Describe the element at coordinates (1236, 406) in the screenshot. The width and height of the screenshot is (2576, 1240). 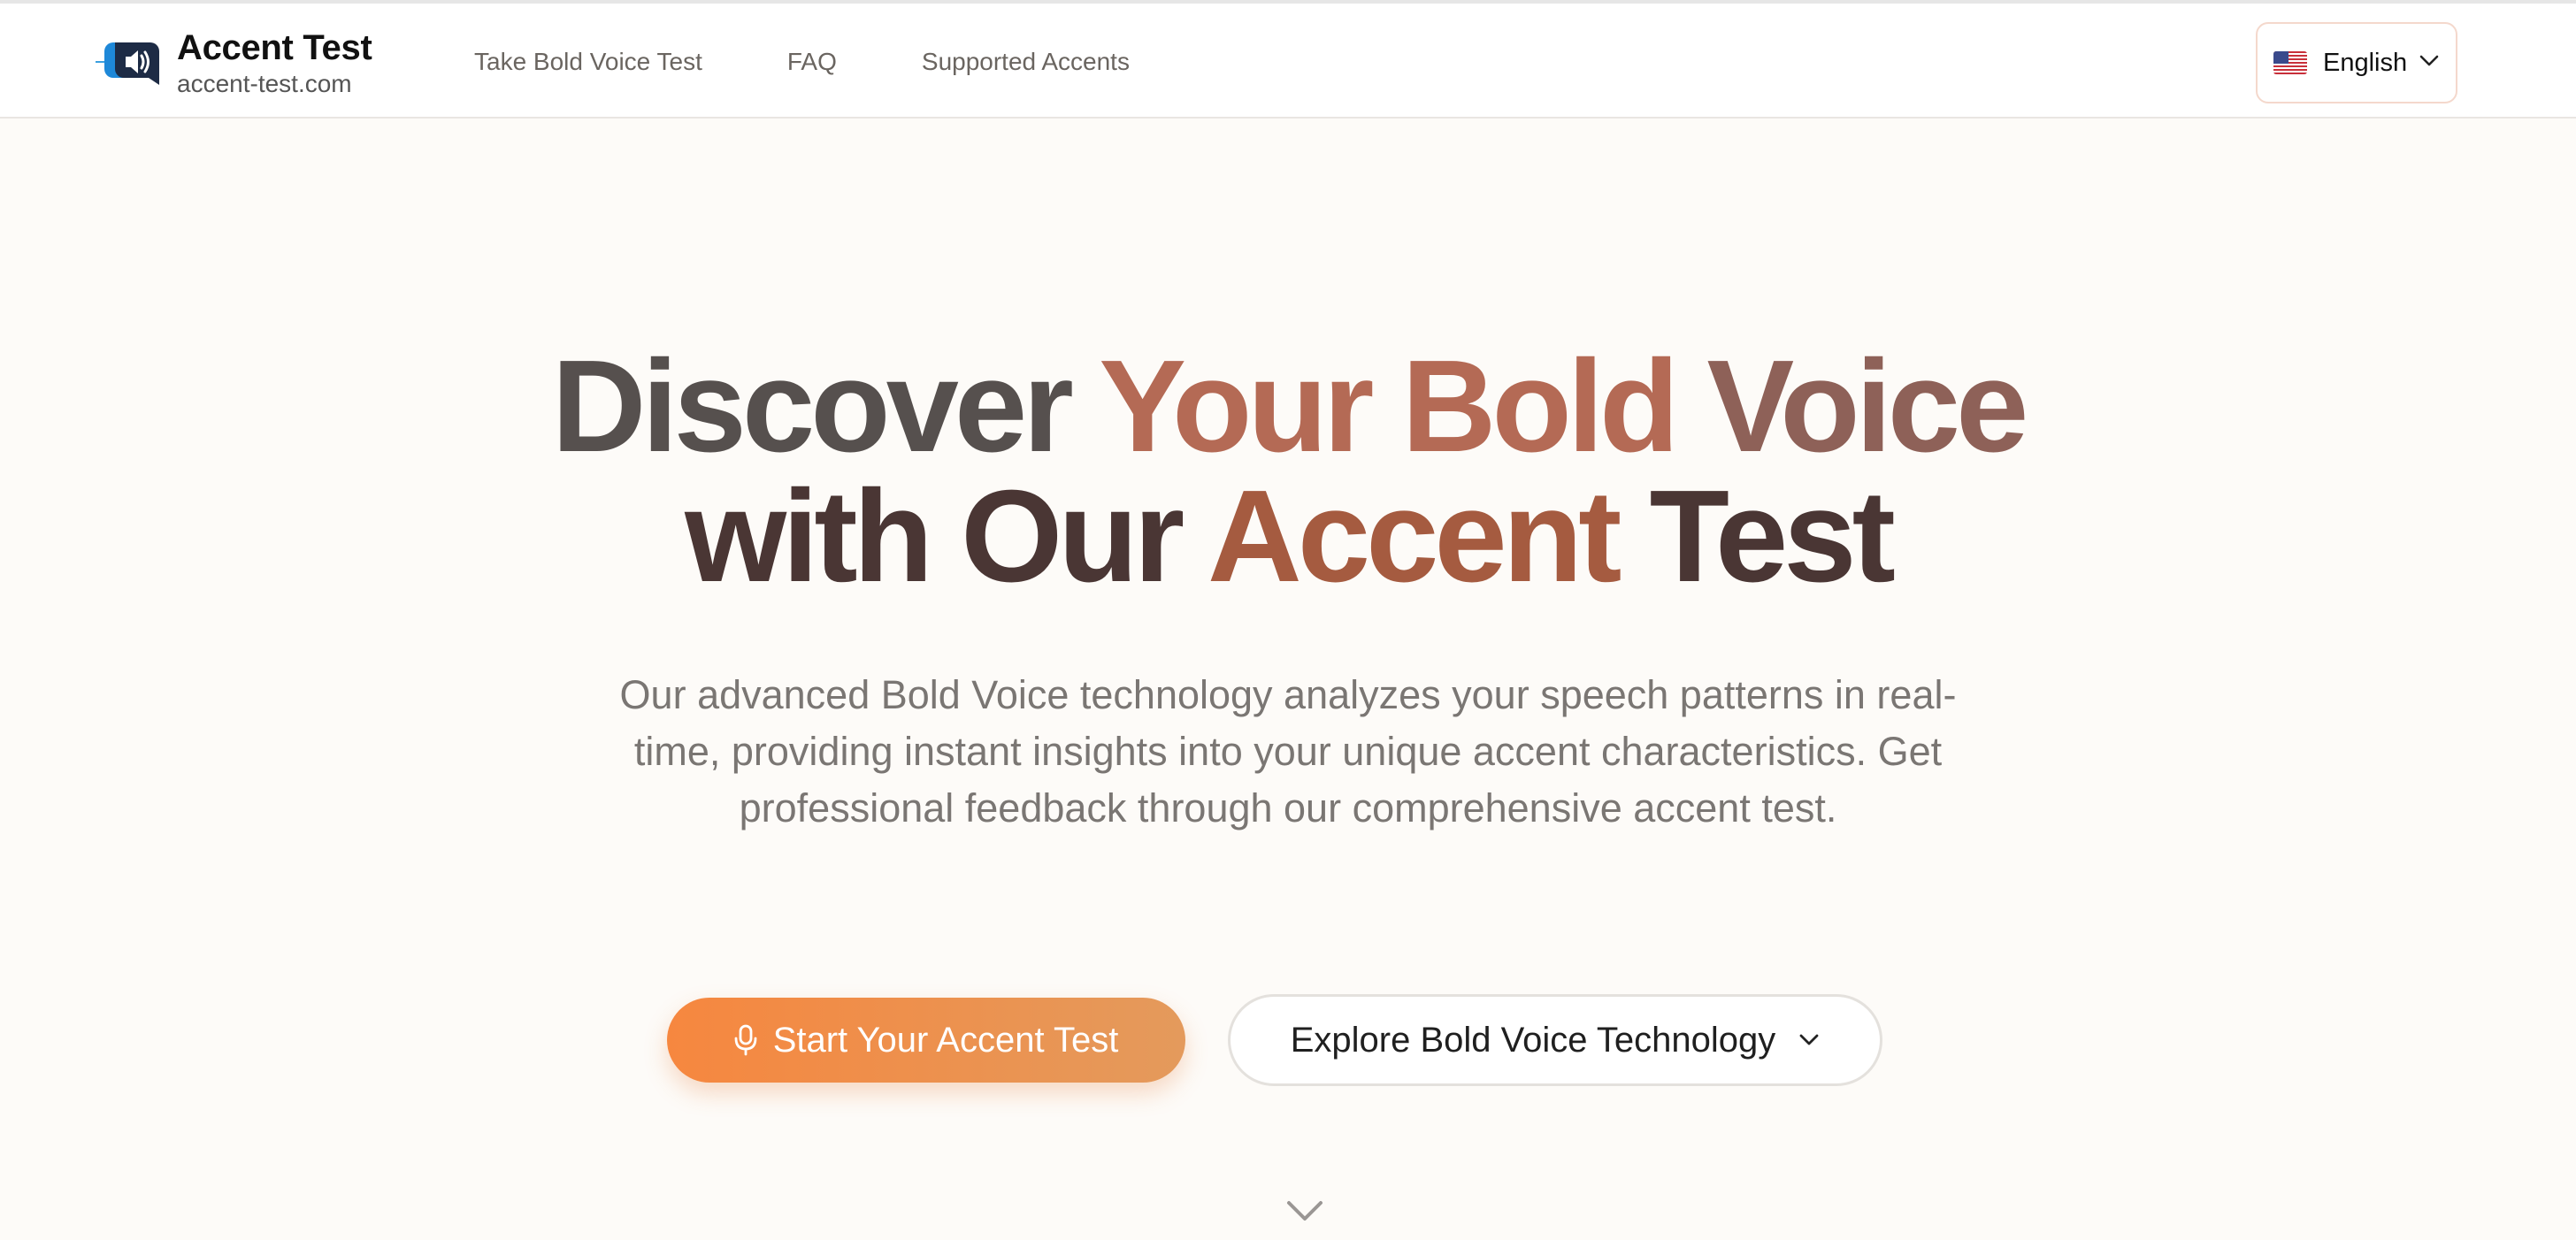
I see `headline-word: Your` at that location.